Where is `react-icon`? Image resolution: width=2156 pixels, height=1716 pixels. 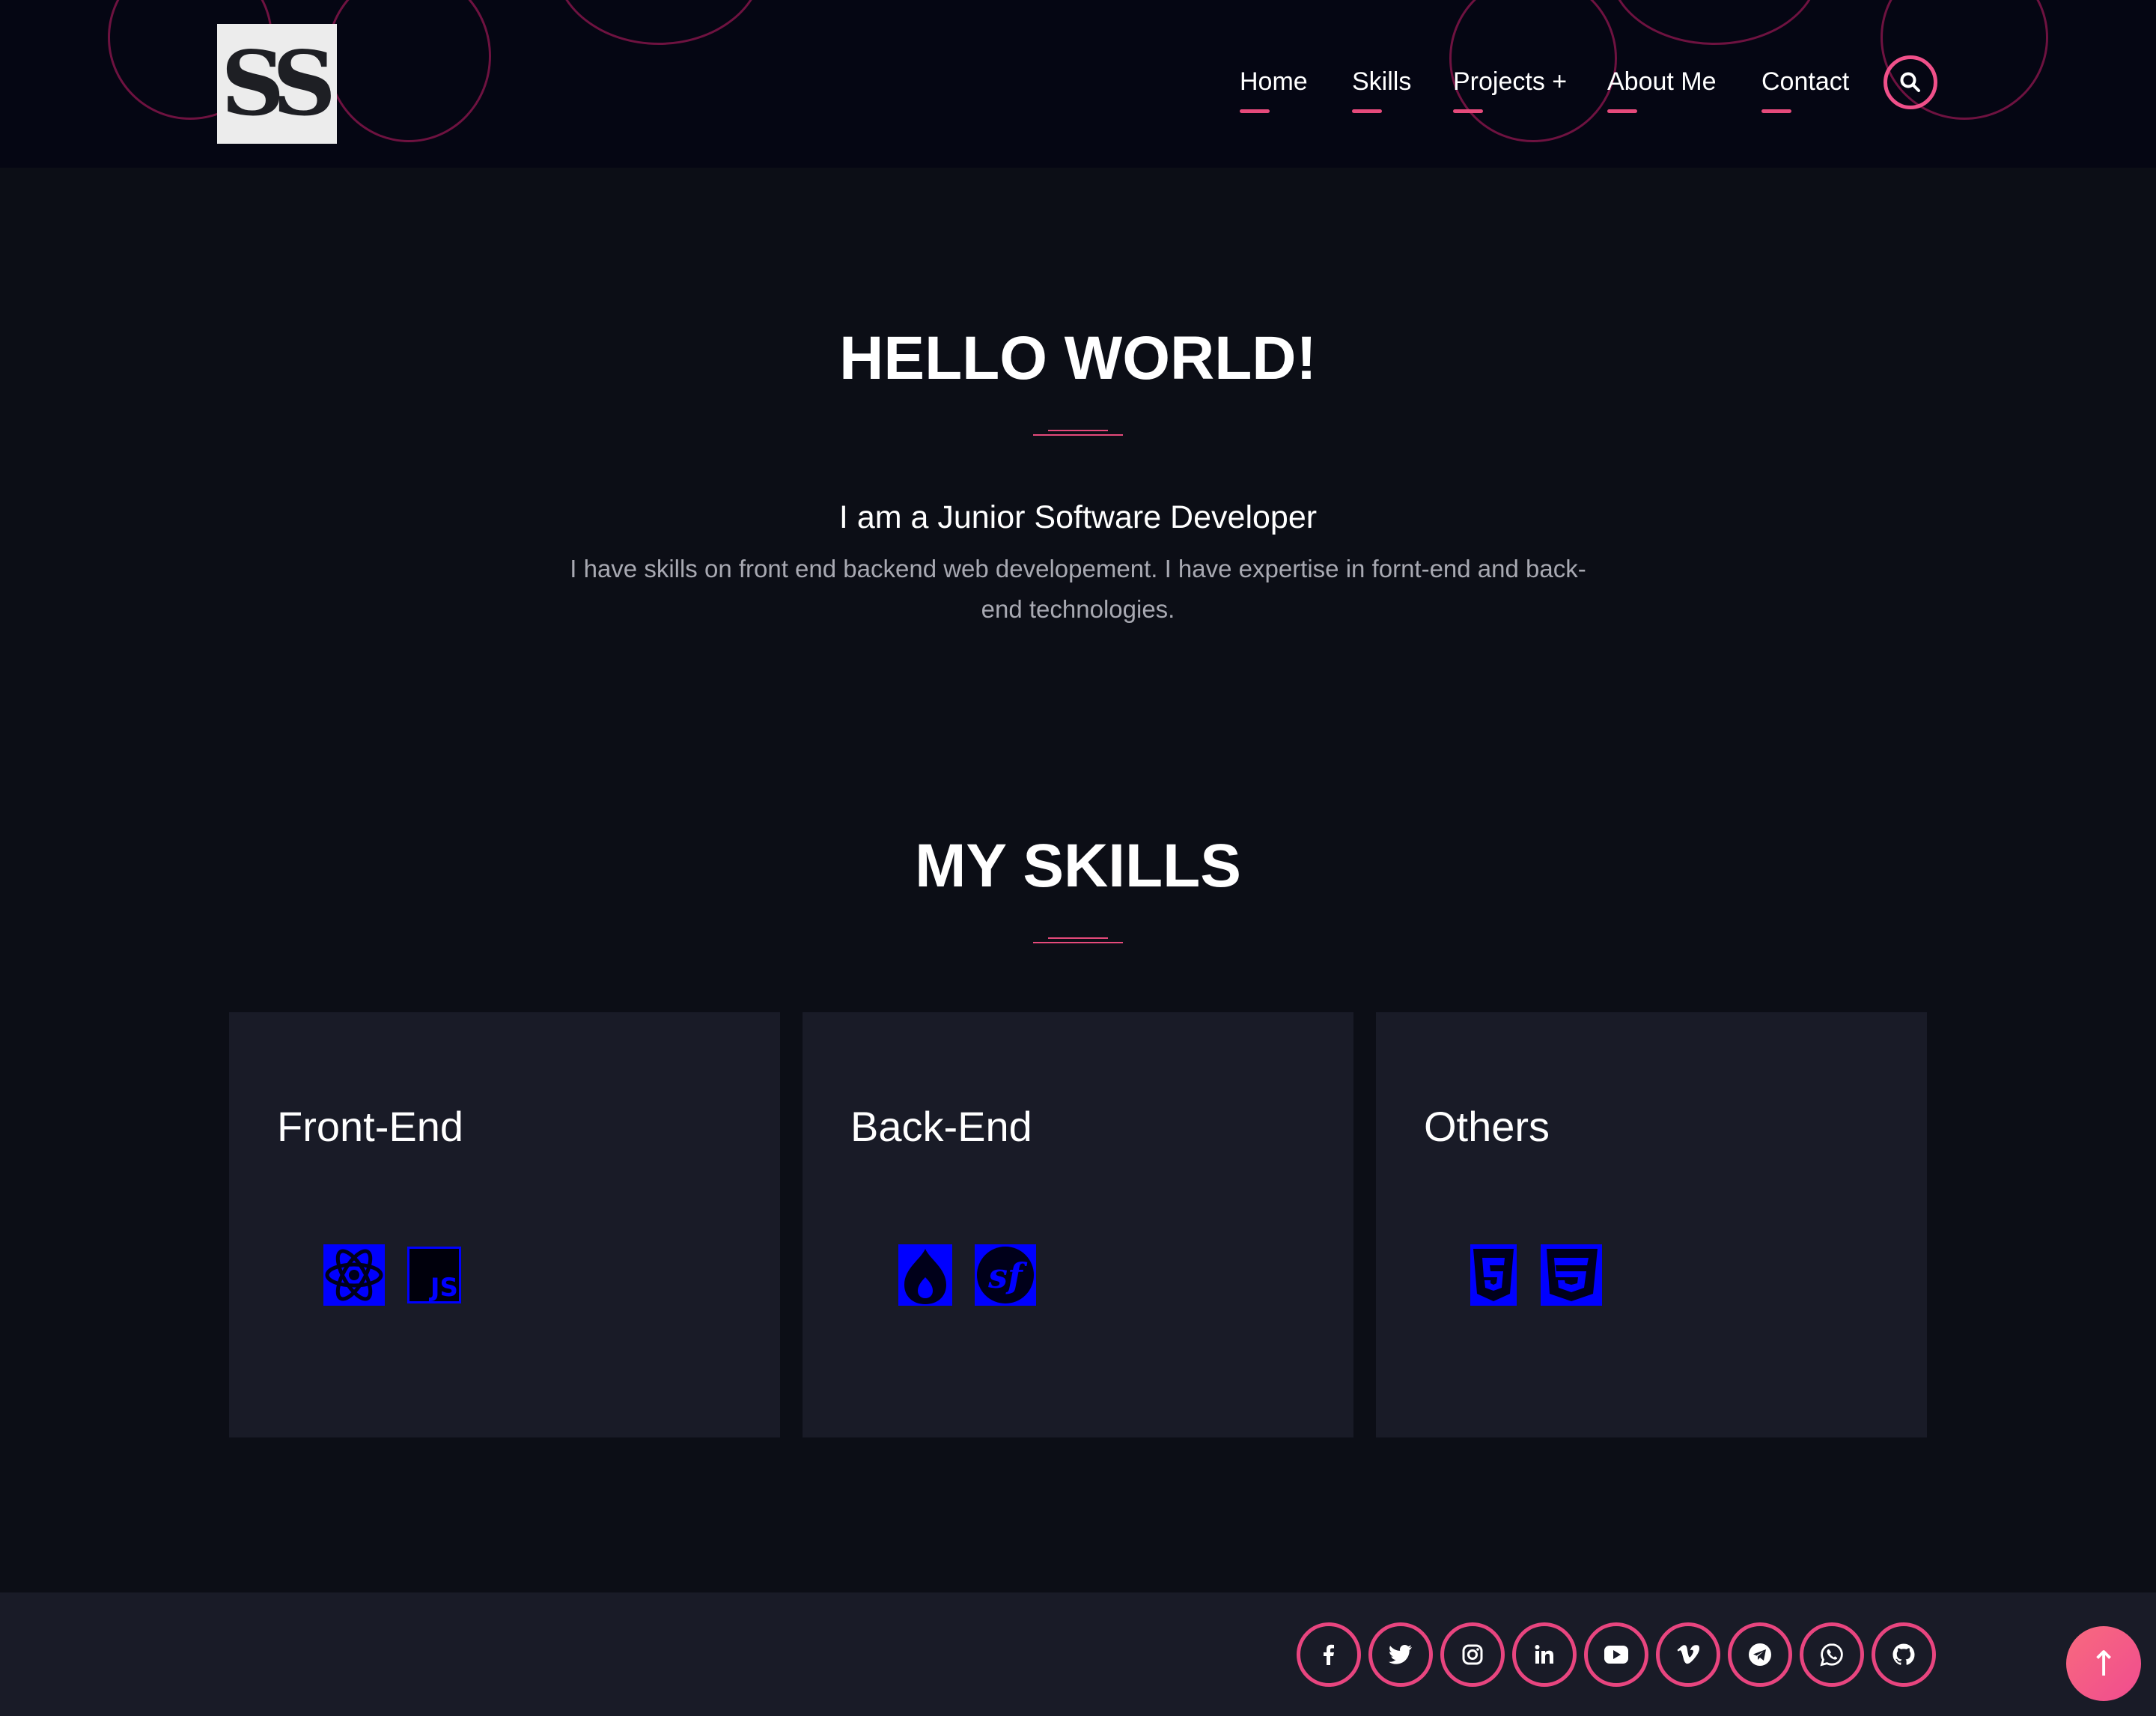 react-icon is located at coordinates (354, 1275).